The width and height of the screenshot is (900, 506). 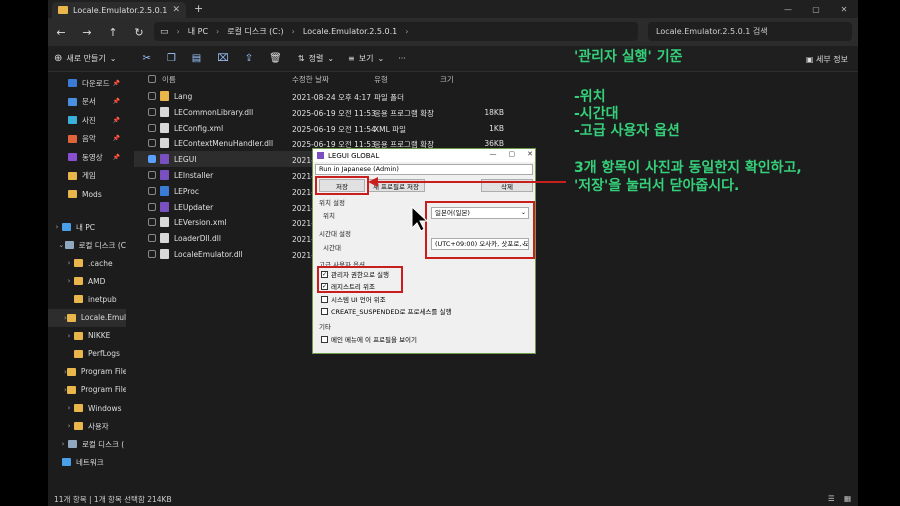 What do you see at coordinates (688, 168) in the screenshot?
I see `note-instruction-1: 3개 항목이 사진과 동일한지 확인하고,` at bounding box center [688, 168].